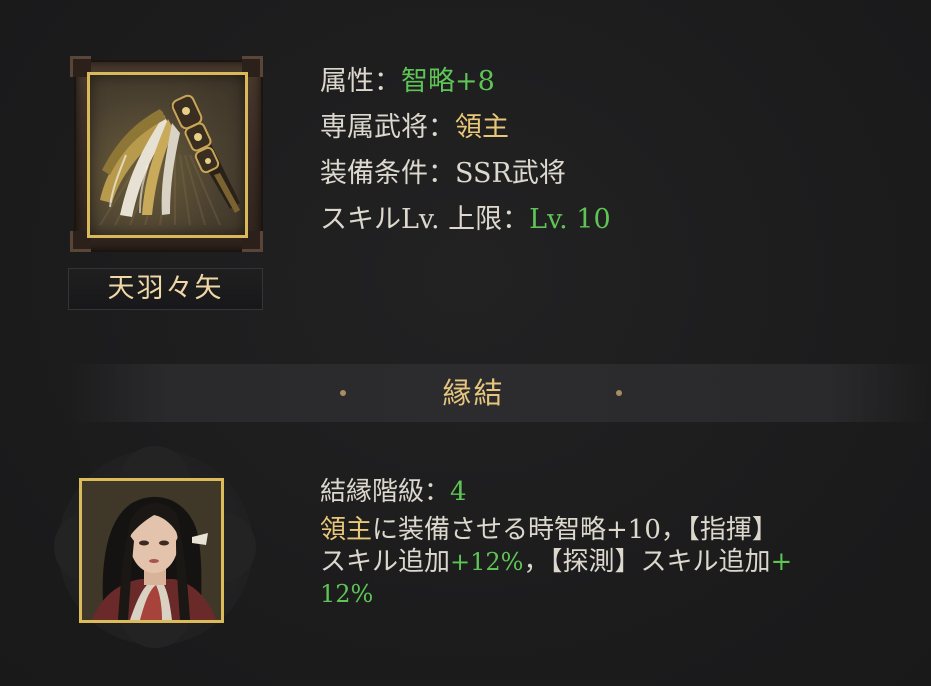 Image resolution: width=931 pixels, height=686 pixels. I want to click on stat-skill-label: スキルLv. 上限：, so click(425, 219).